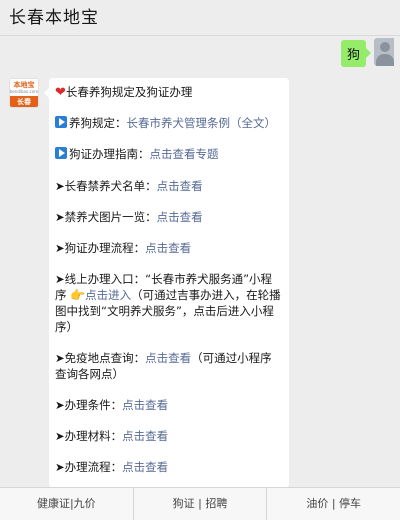 This screenshot has width=400, height=520. What do you see at coordinates (356, 53) in the screenshot?
I see `sent-message-bubble: 狗` at bounding box center [356, 53].